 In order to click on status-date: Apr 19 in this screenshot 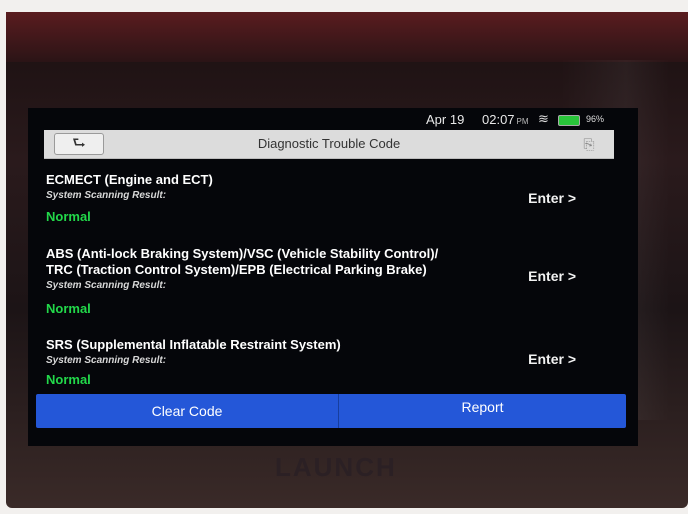, I will do `click(445, 119)`.